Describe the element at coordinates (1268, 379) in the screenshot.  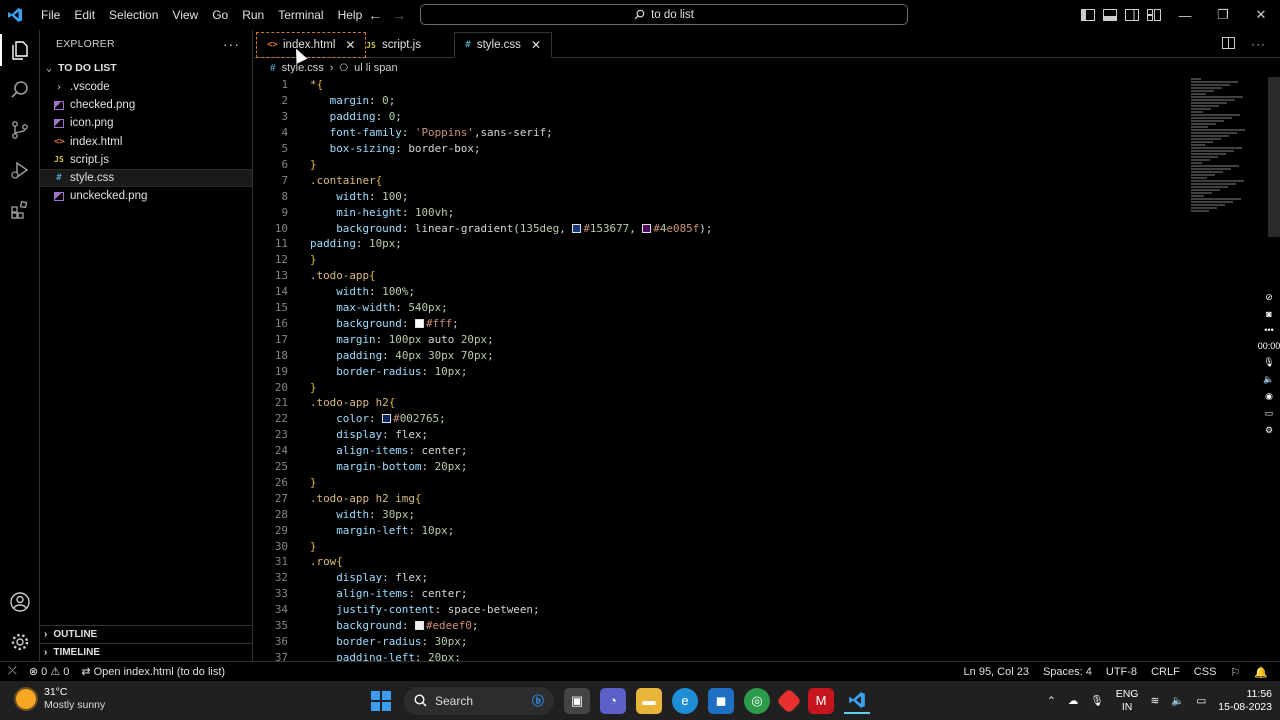
I see `speaker-icon: 🔈` at that location.